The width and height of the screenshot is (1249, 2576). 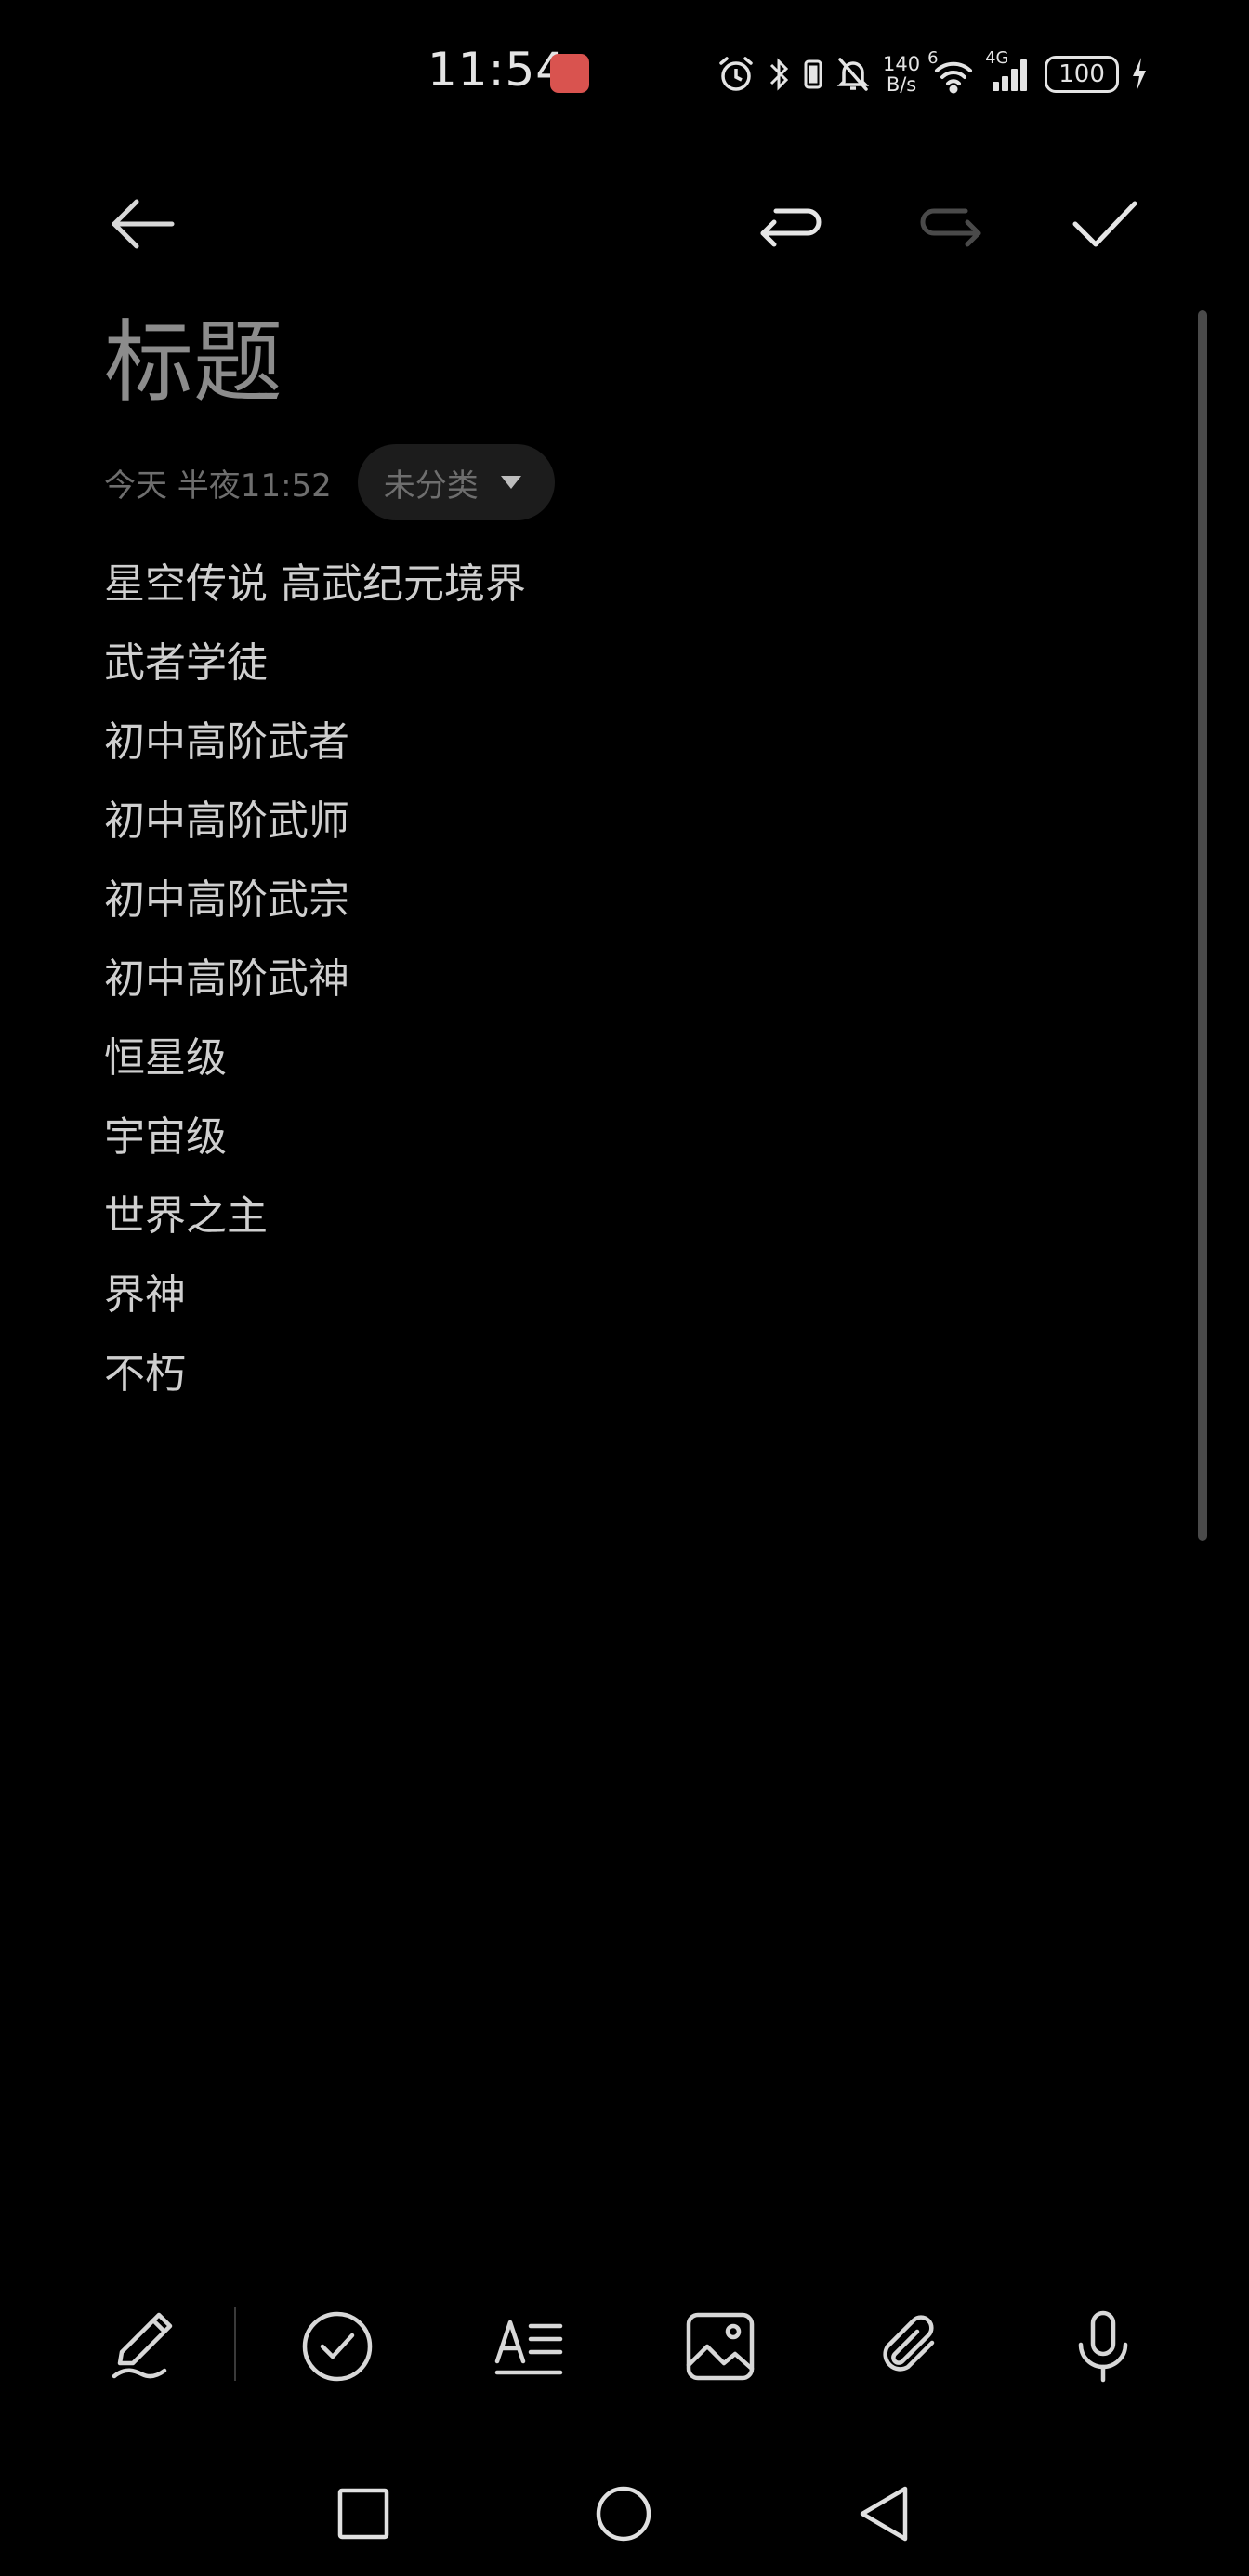 I want to click on charging-icon, so click(x=1139, y=74).